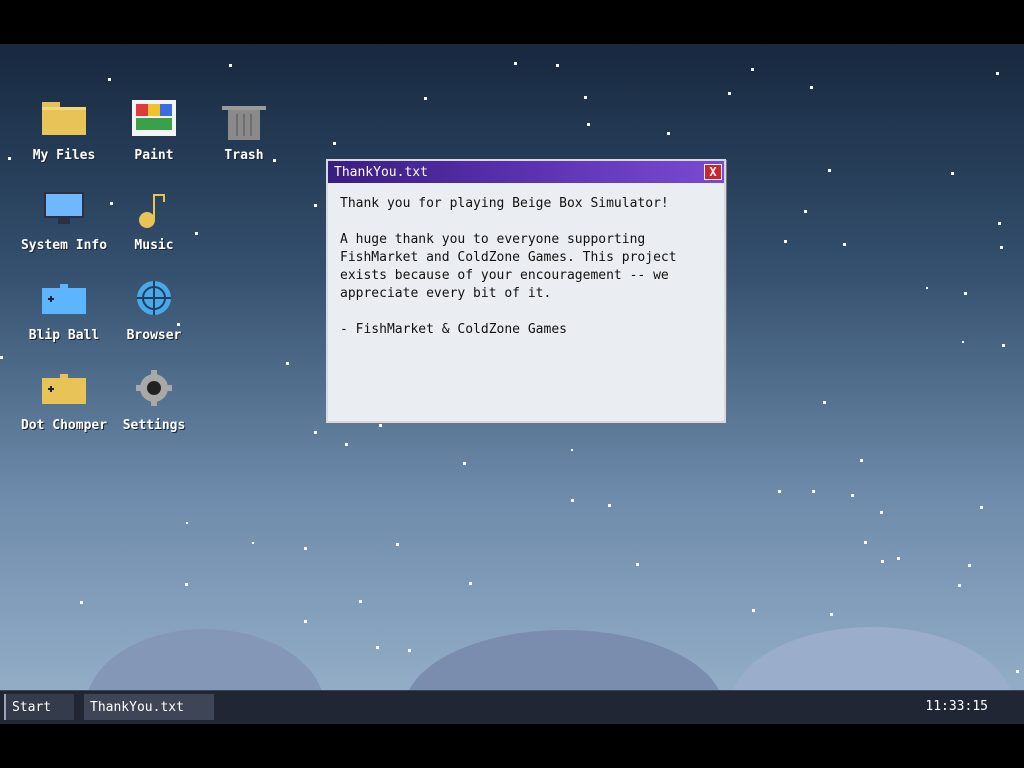 The height and width of the screenshot is (768, 1024). I want to click on clock: 11:33:15, so click(956, 706).